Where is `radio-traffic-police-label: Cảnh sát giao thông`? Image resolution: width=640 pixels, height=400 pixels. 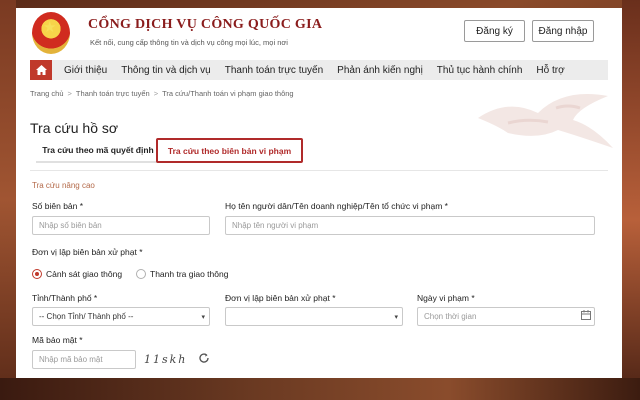
radio-traffic-police-label: Cảnh sát giao thông is located at coordinates (84, 274).